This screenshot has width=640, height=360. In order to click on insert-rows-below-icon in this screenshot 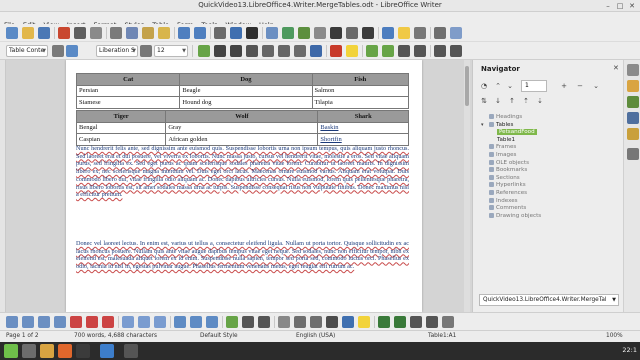, I will do `click(44, 322)`.